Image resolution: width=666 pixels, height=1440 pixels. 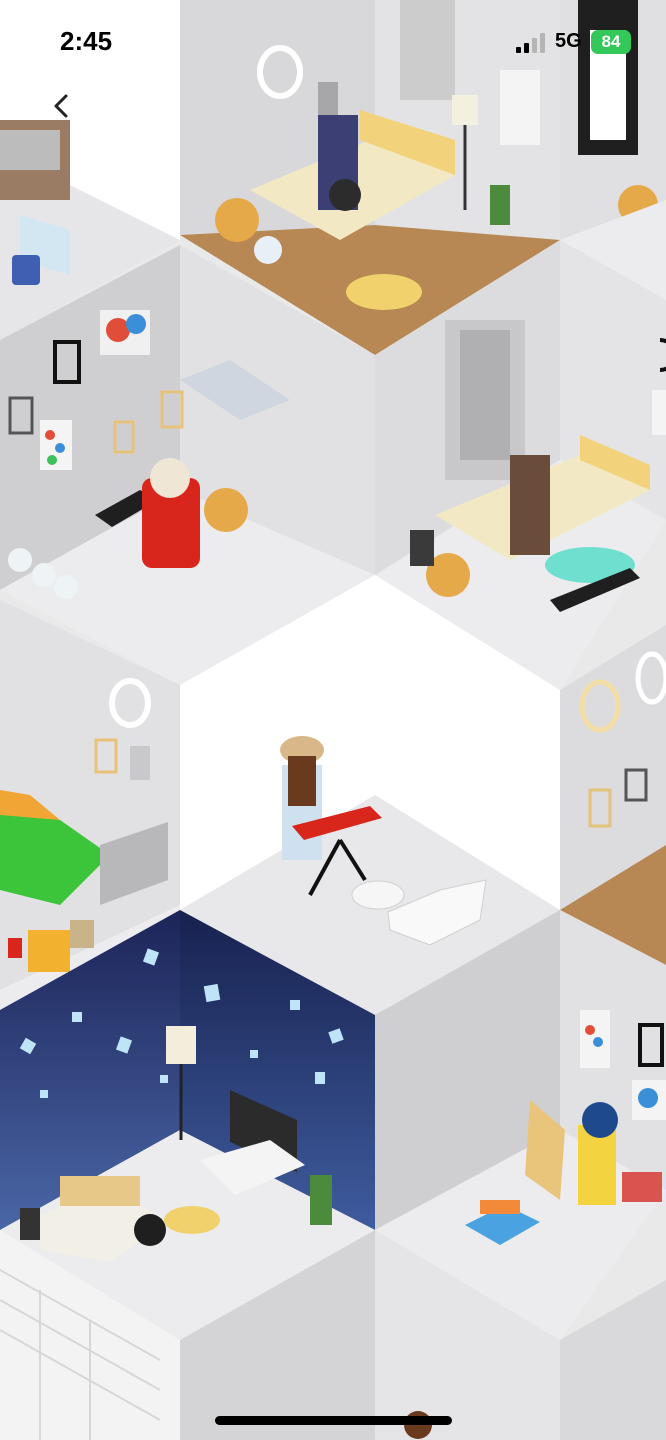 What do you see at coordinates (613, 795) in the screenshot?
I see `room-right-mid` at bounding box center [613, 795].